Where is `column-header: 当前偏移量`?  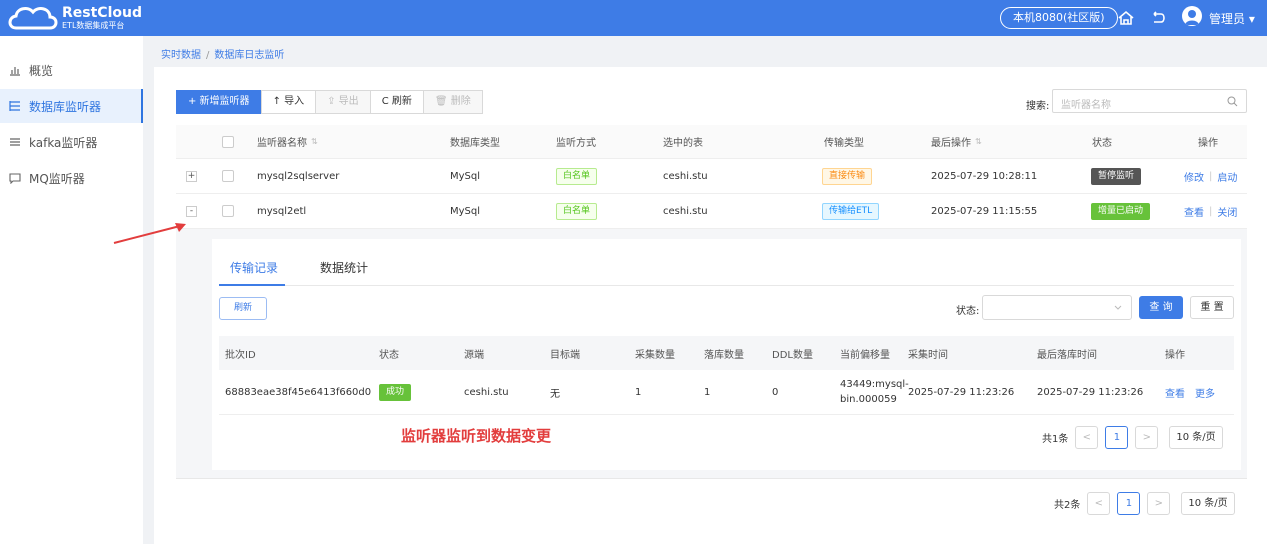 column-header: 当前偏移量 is located at coordinates (865, 355).